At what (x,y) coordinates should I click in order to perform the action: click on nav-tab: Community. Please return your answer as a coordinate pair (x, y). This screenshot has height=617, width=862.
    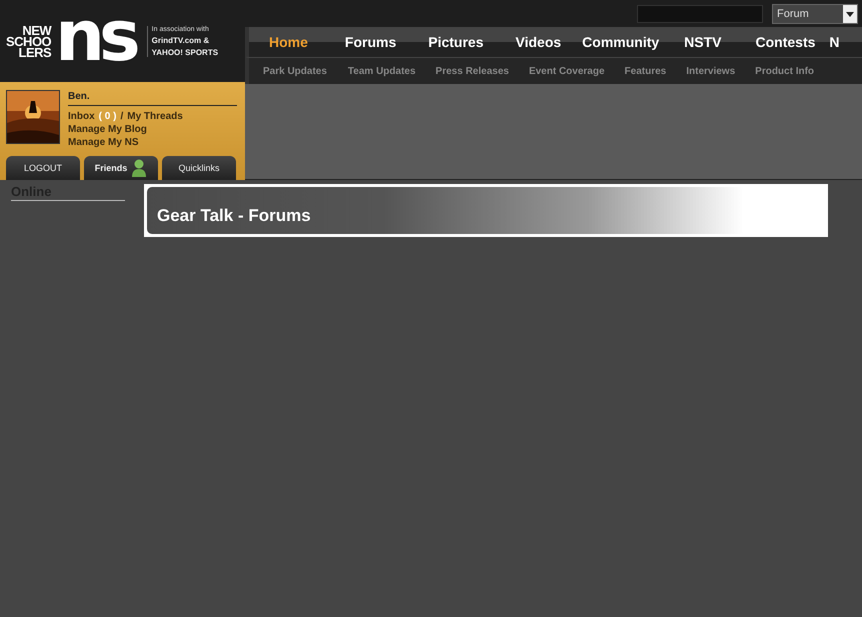
    Looking at the image, I should click on (621, 42).